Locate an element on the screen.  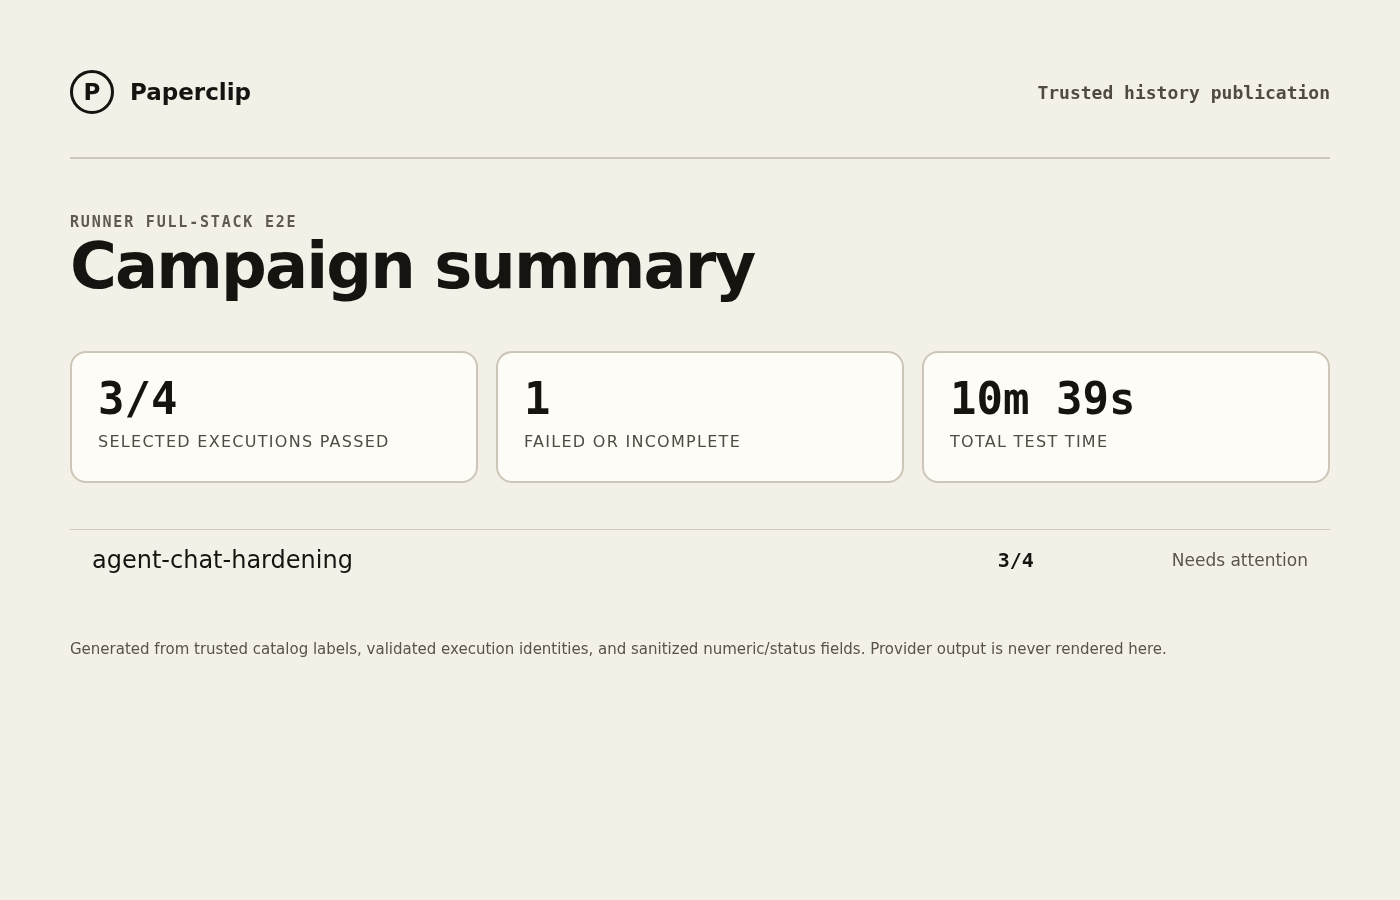
stat-label: SELECTED EXECUTIONS PASSED is located at coordinates (244, 441).